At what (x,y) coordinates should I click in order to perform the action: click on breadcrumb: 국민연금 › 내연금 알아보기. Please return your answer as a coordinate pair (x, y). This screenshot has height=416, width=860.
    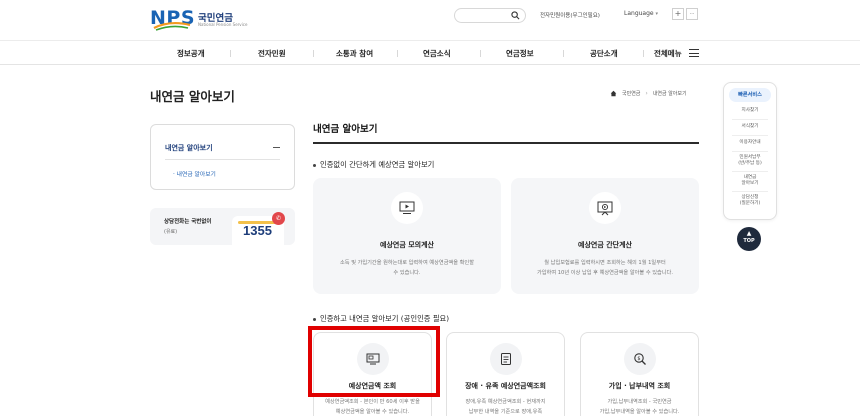
    Looking at the image, I should click on (648, 93).